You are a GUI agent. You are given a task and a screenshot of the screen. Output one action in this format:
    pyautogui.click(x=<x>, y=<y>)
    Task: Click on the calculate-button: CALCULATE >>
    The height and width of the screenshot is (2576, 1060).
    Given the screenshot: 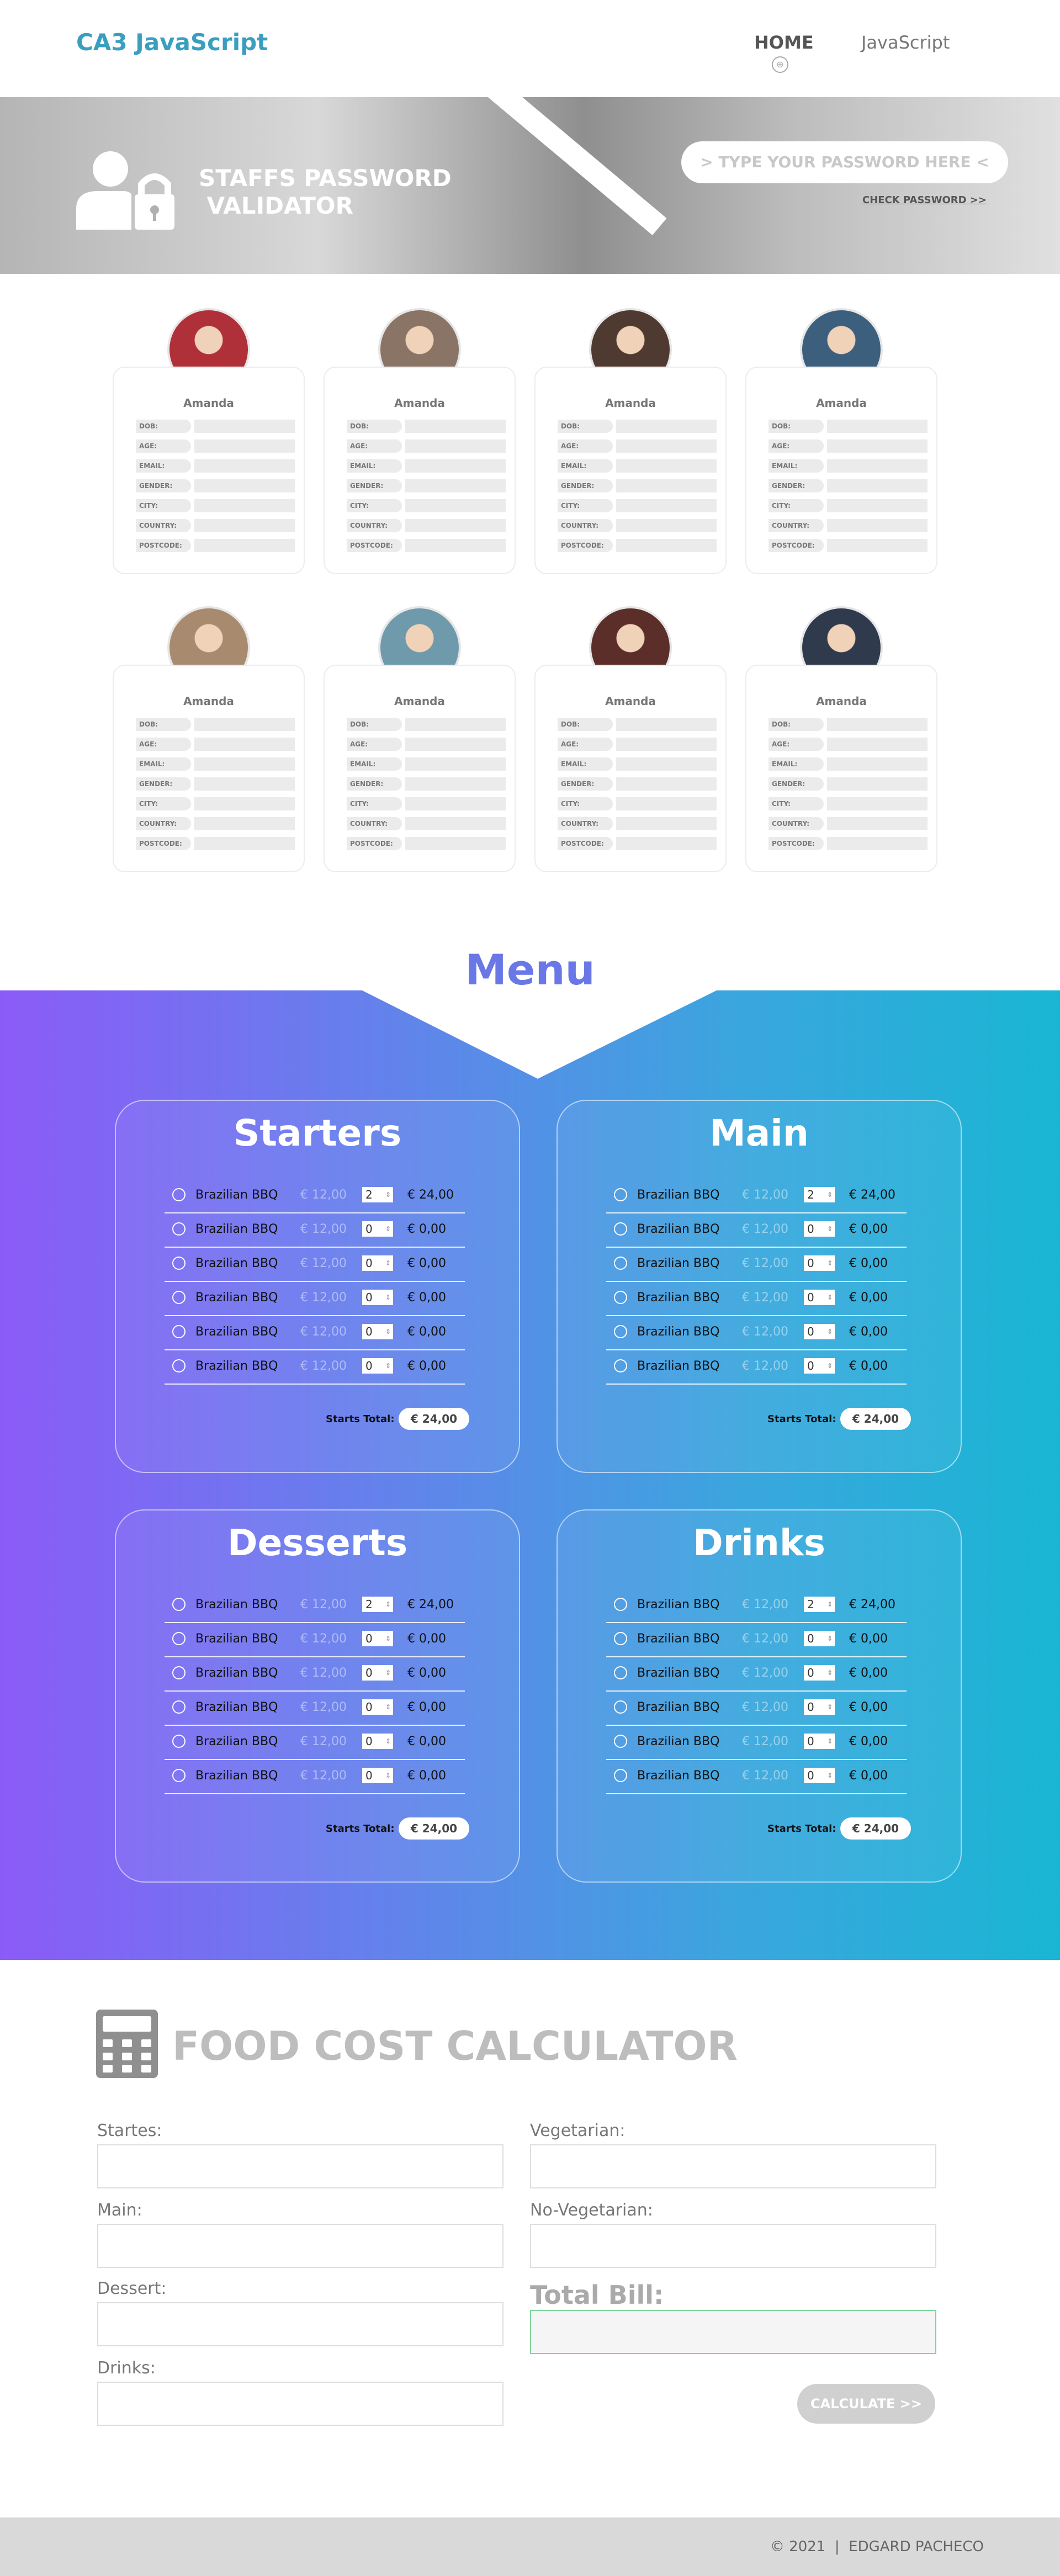 What is the action you would take?
    pyautogui.click(x=866, y=2404)
    